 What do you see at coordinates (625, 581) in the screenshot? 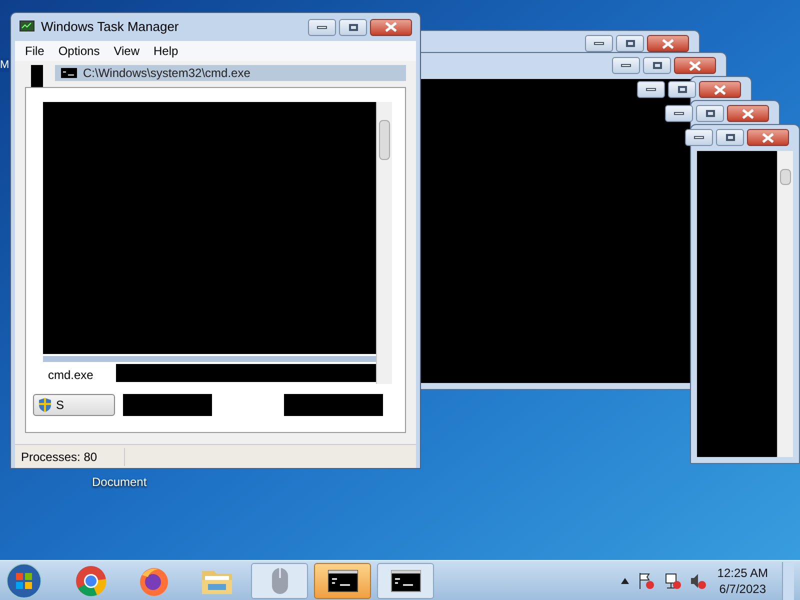
I see `caret-icon` at bounding box center [625, 581].